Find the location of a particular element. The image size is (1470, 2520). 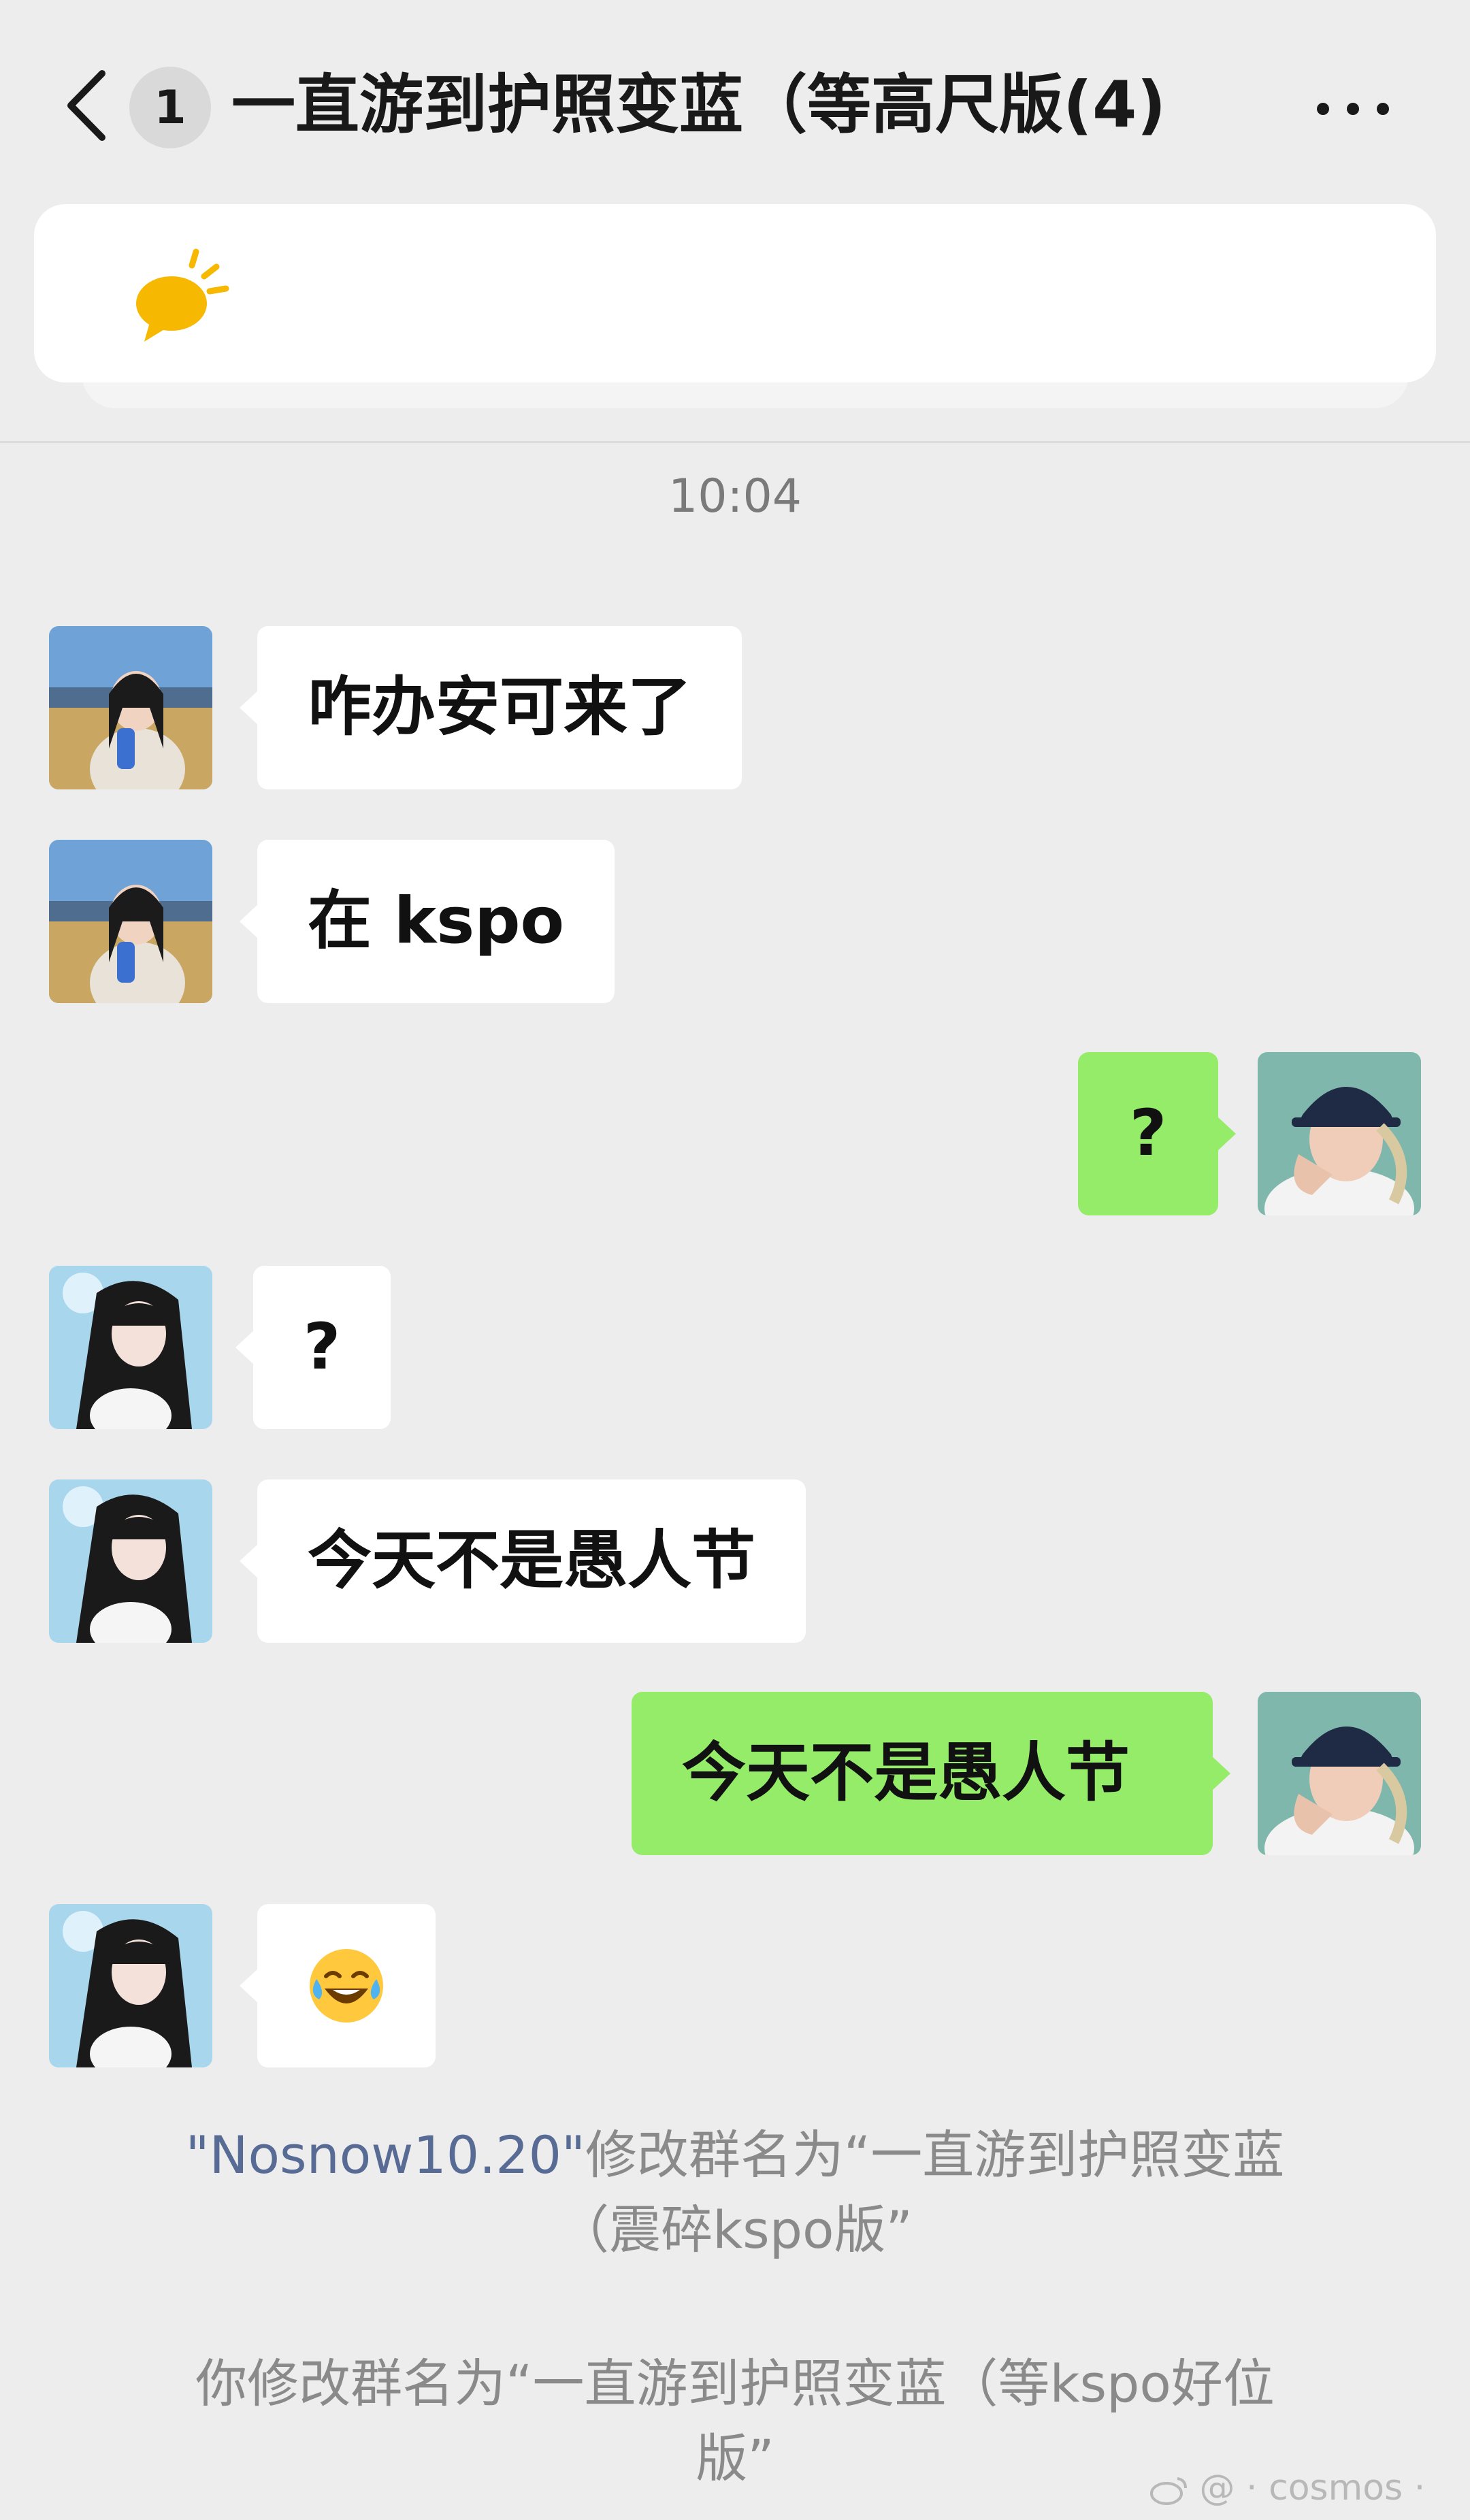

weibo-watermark: @ · cosmos · is located at coordinates (1306, 2488).